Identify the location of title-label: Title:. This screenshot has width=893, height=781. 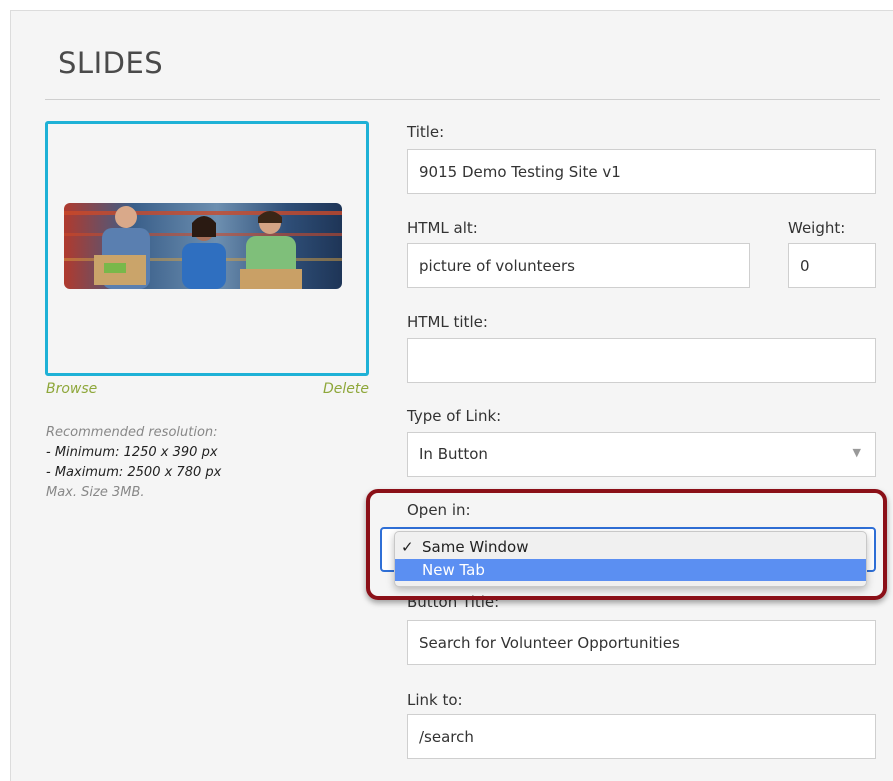
(426, 132).